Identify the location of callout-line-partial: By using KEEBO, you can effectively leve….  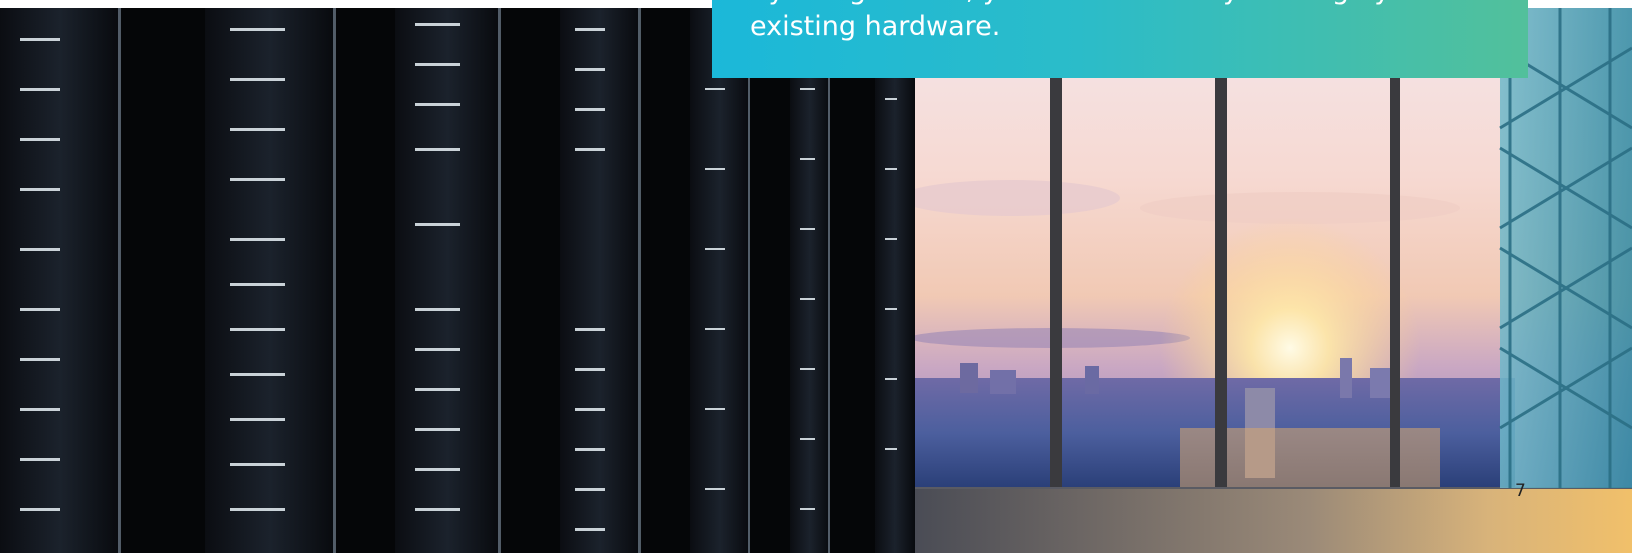
(1130, 4).